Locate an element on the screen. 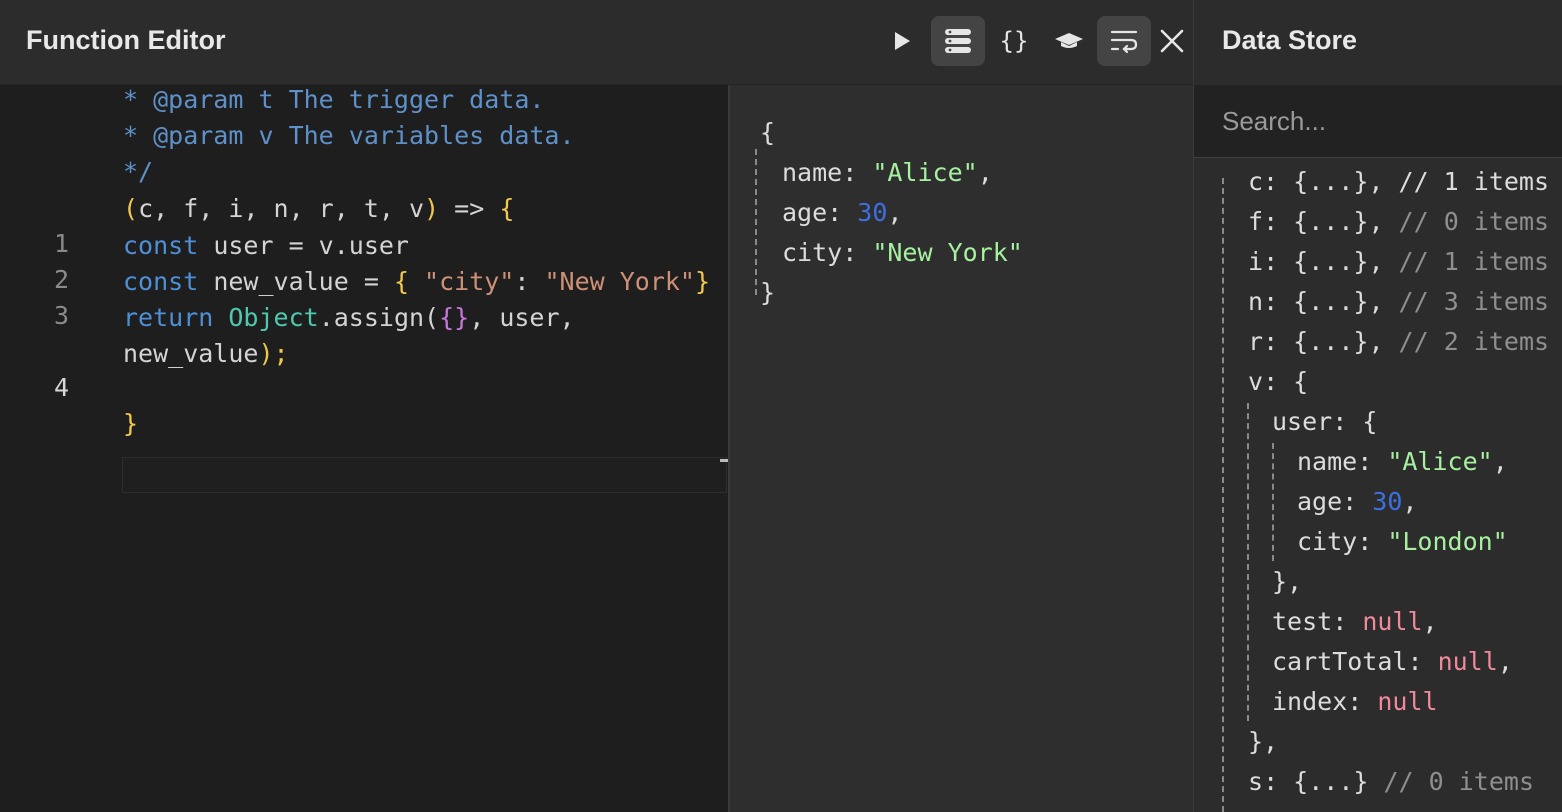 Image resolution: width=1562 pixels, height=812 pixels. line-number: 1 is located at coordinates (62, 243).